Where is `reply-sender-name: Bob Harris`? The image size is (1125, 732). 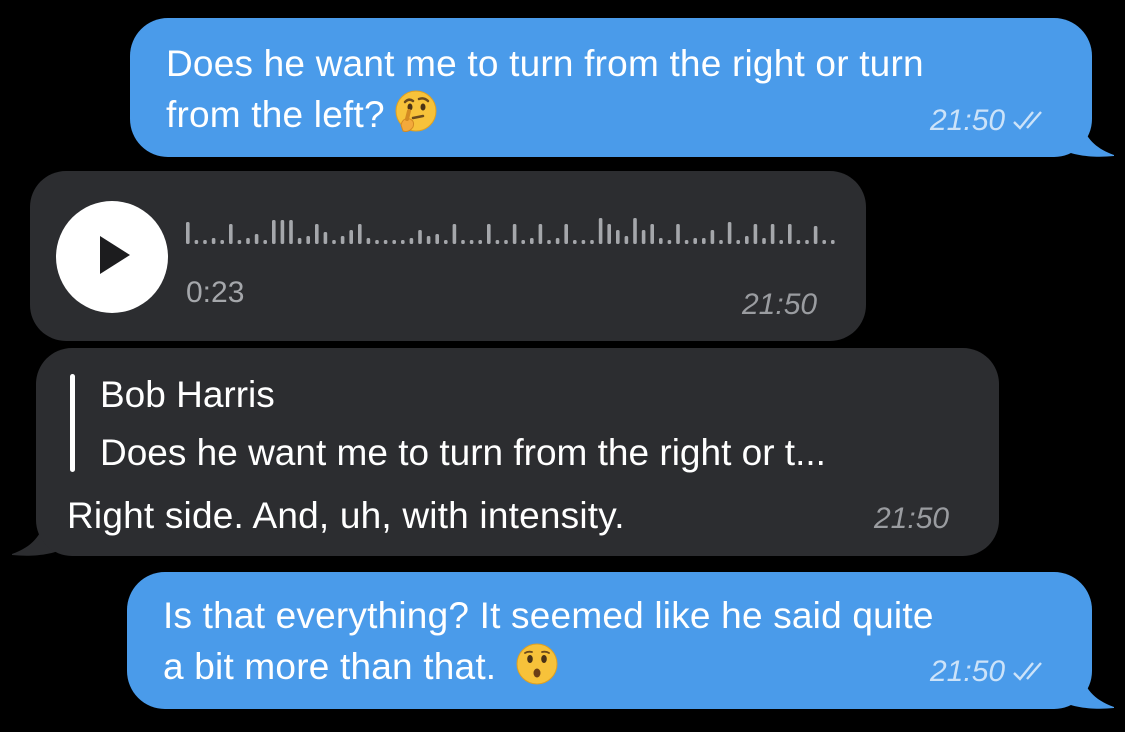
reply-sender-name: Bob Harris is located at coordinates (187, 395).